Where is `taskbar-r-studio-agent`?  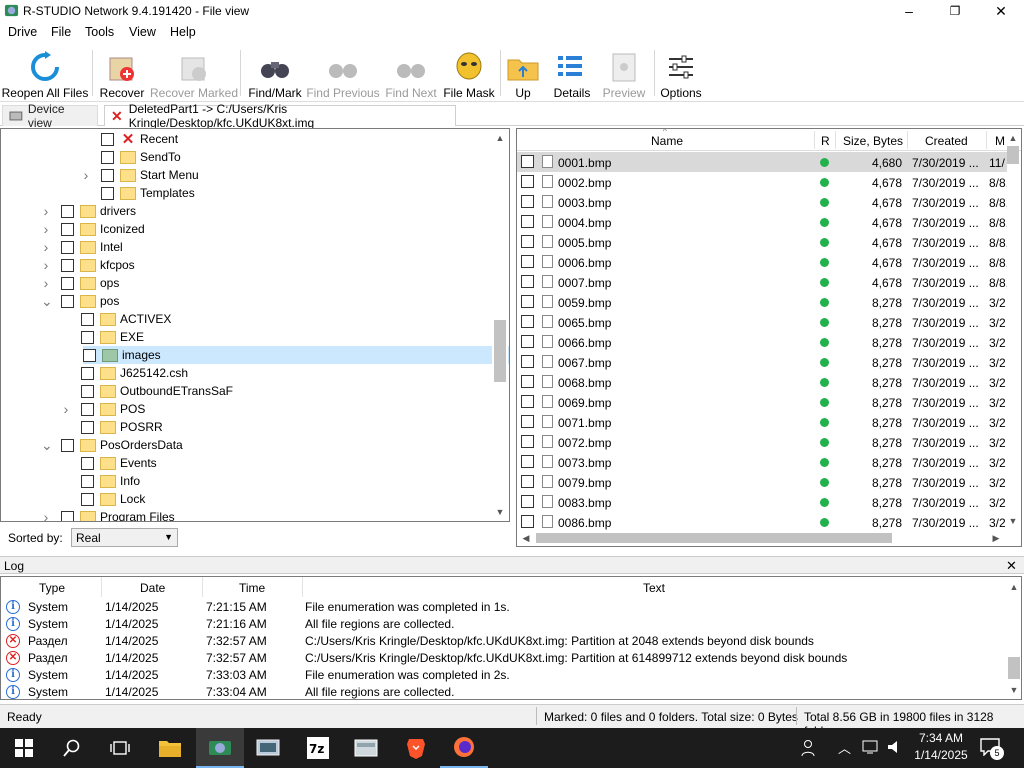 taskbar-r-studio-agent is located at coordinates (268, 748).